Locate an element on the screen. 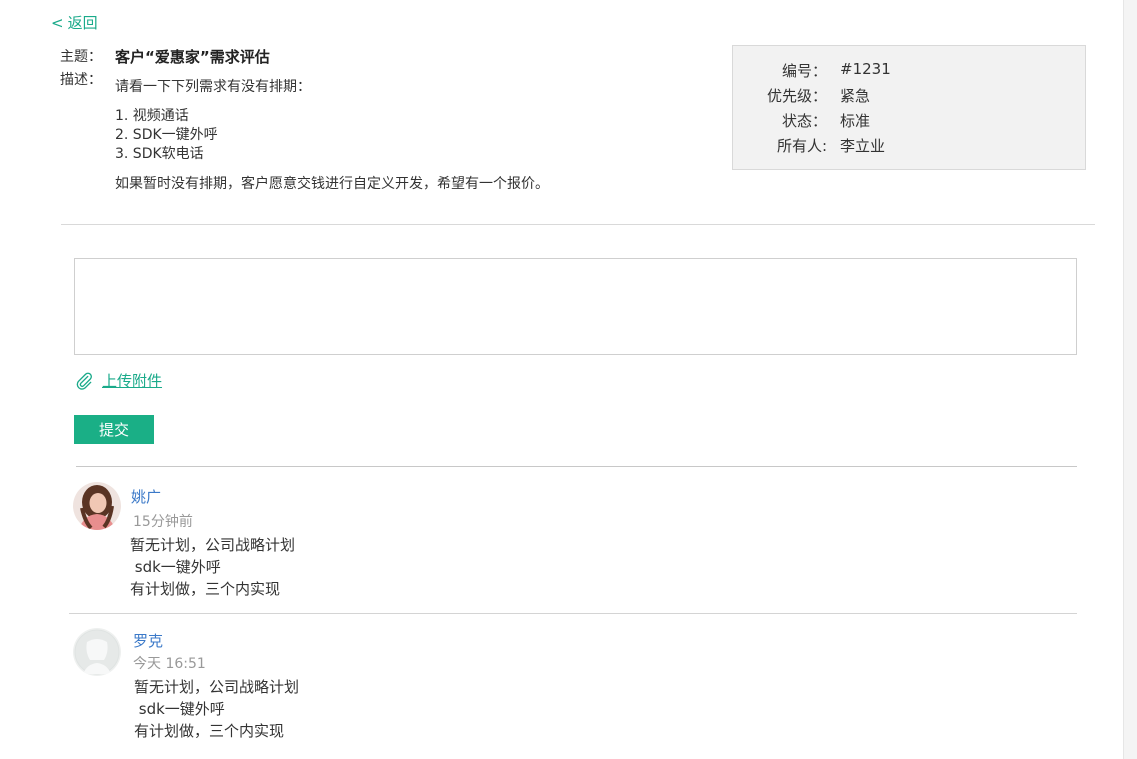 Image resolution: width=1137 pixels, height=759 pixels. requirement-item: 3. SDK软电话 is located at coordinates (159, 154).